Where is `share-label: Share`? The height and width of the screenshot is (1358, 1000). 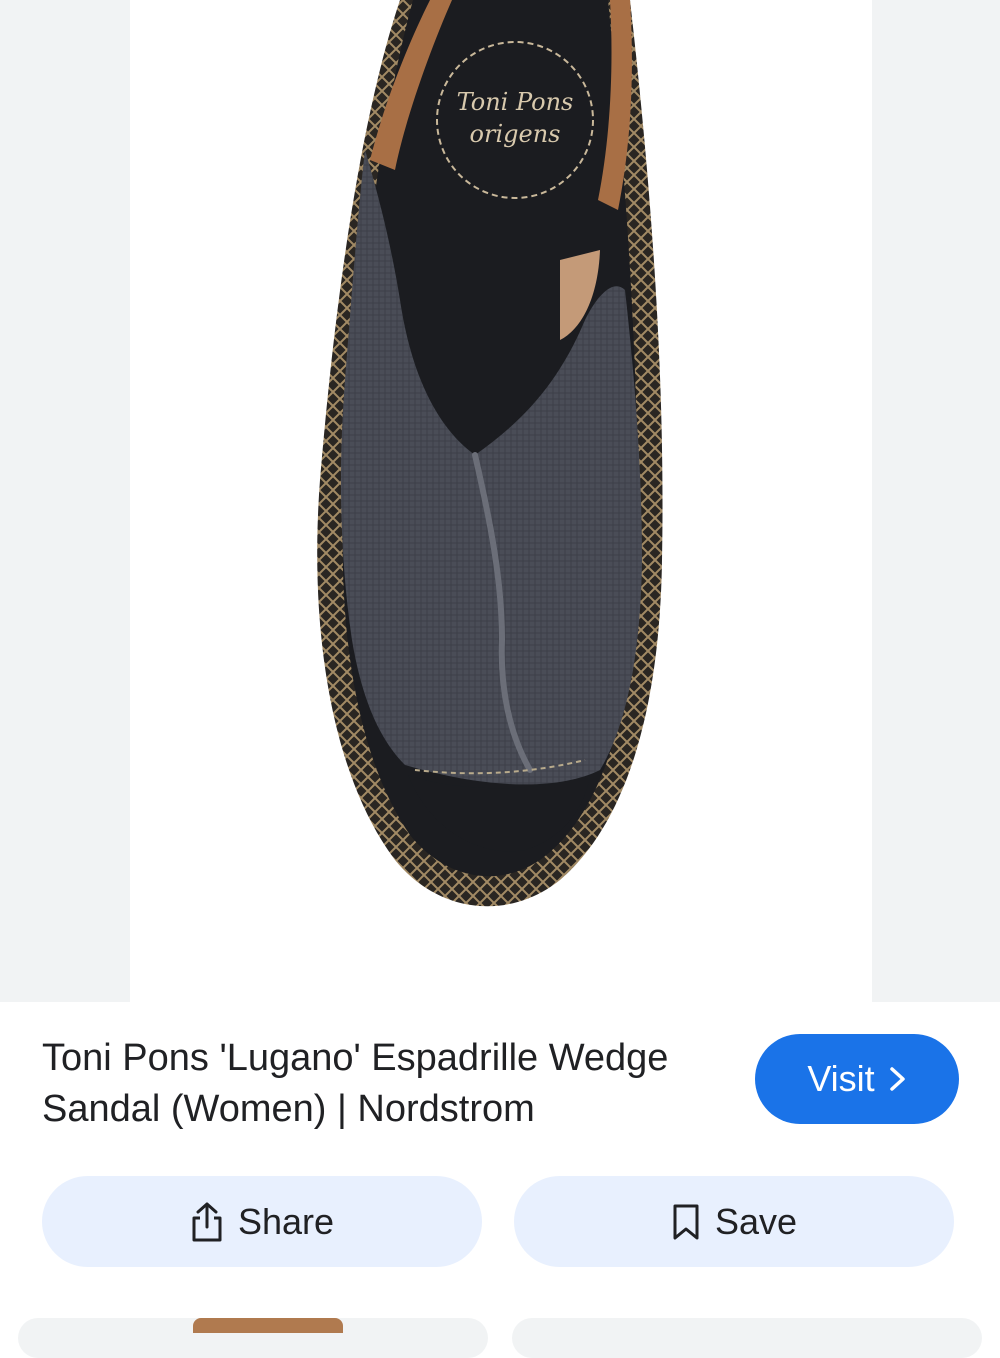
share-label: Share is located at coordinates (286, 1221).